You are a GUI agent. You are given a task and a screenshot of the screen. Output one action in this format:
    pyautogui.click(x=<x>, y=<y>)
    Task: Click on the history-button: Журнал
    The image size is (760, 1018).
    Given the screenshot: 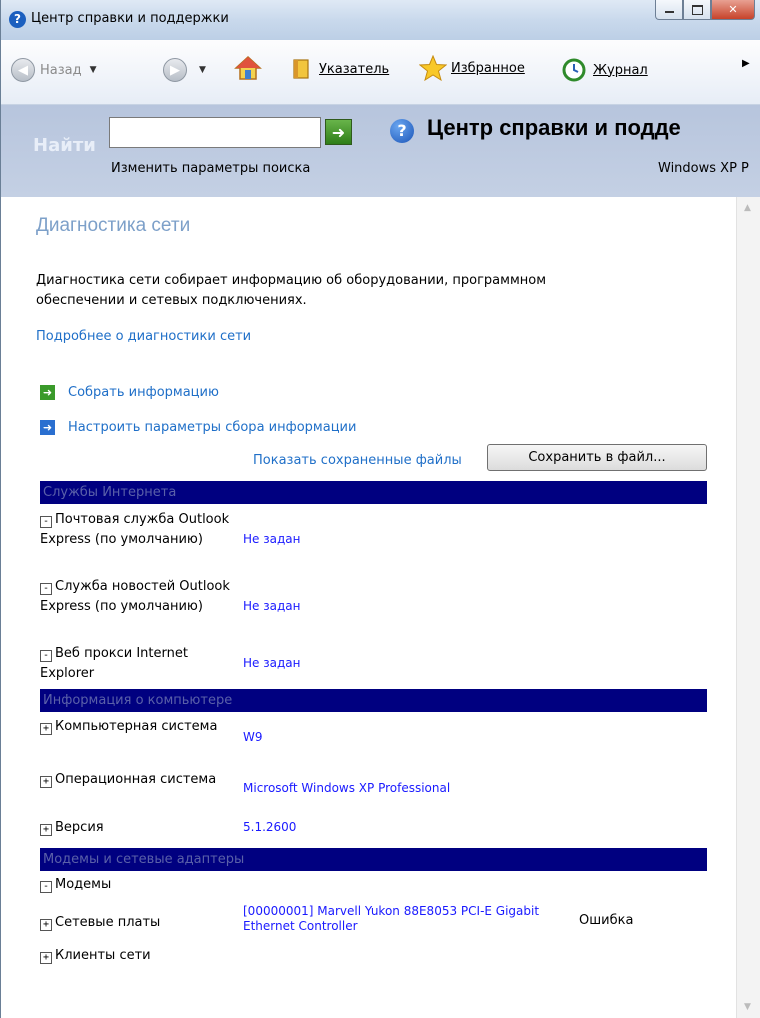 What is the action you would take?
    pyautogui.click(x=604, y=70)
    